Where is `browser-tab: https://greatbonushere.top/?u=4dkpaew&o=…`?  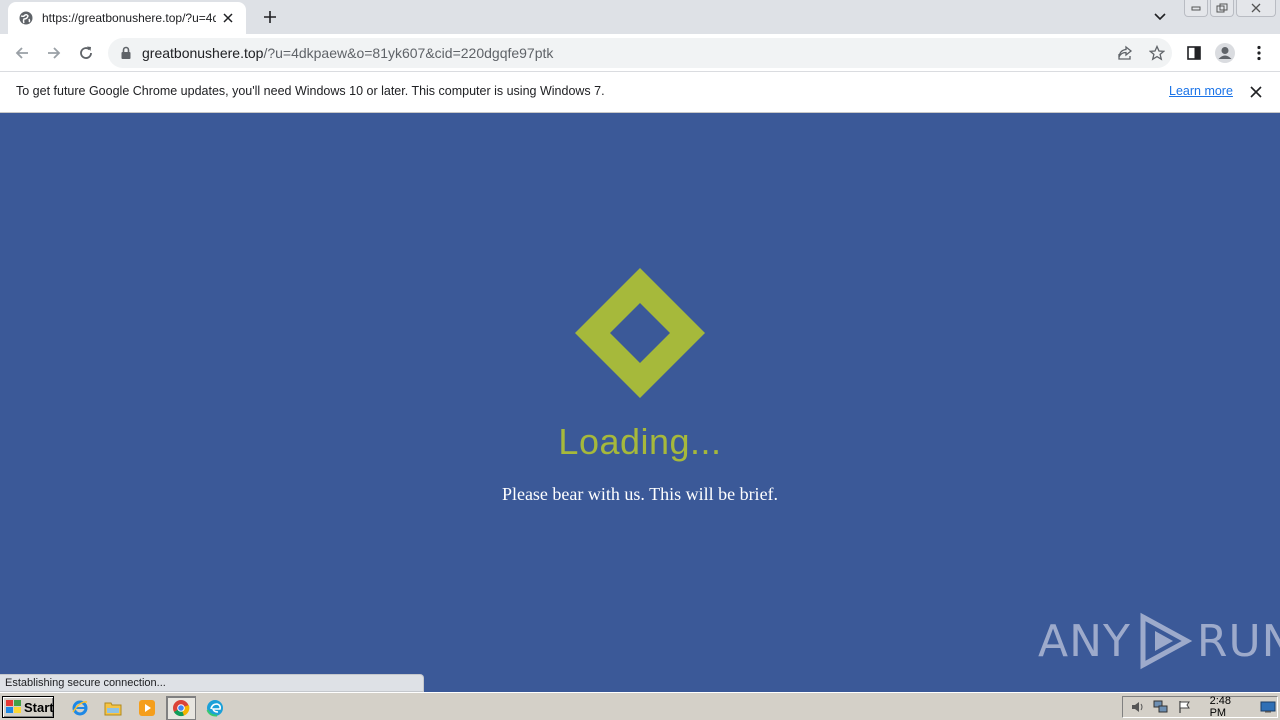
browser-tab: https://greatbonushere.top/?u=4dkpaew&o=… is located at coordinates (127, 18).